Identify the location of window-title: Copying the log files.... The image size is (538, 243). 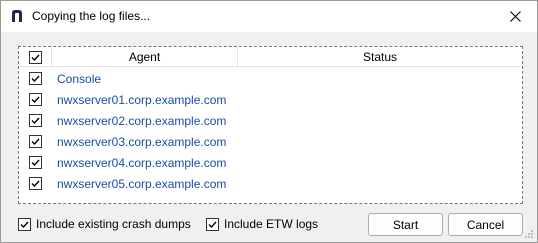
(91, 16).